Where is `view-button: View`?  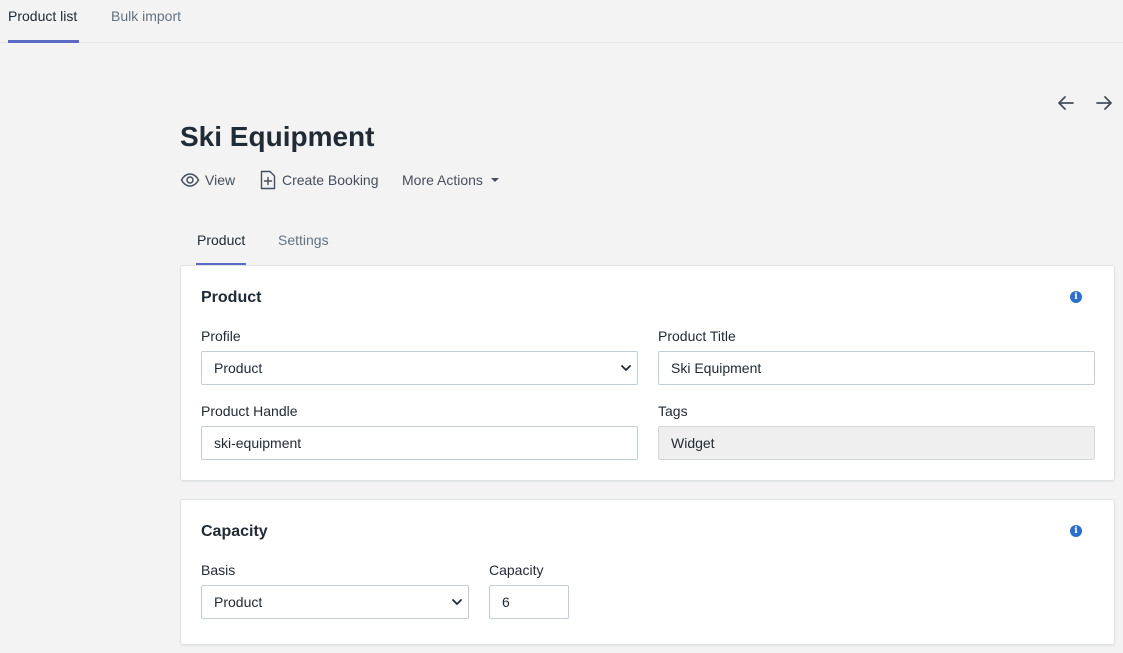 view-button: View is located at coordinates (207, 180).